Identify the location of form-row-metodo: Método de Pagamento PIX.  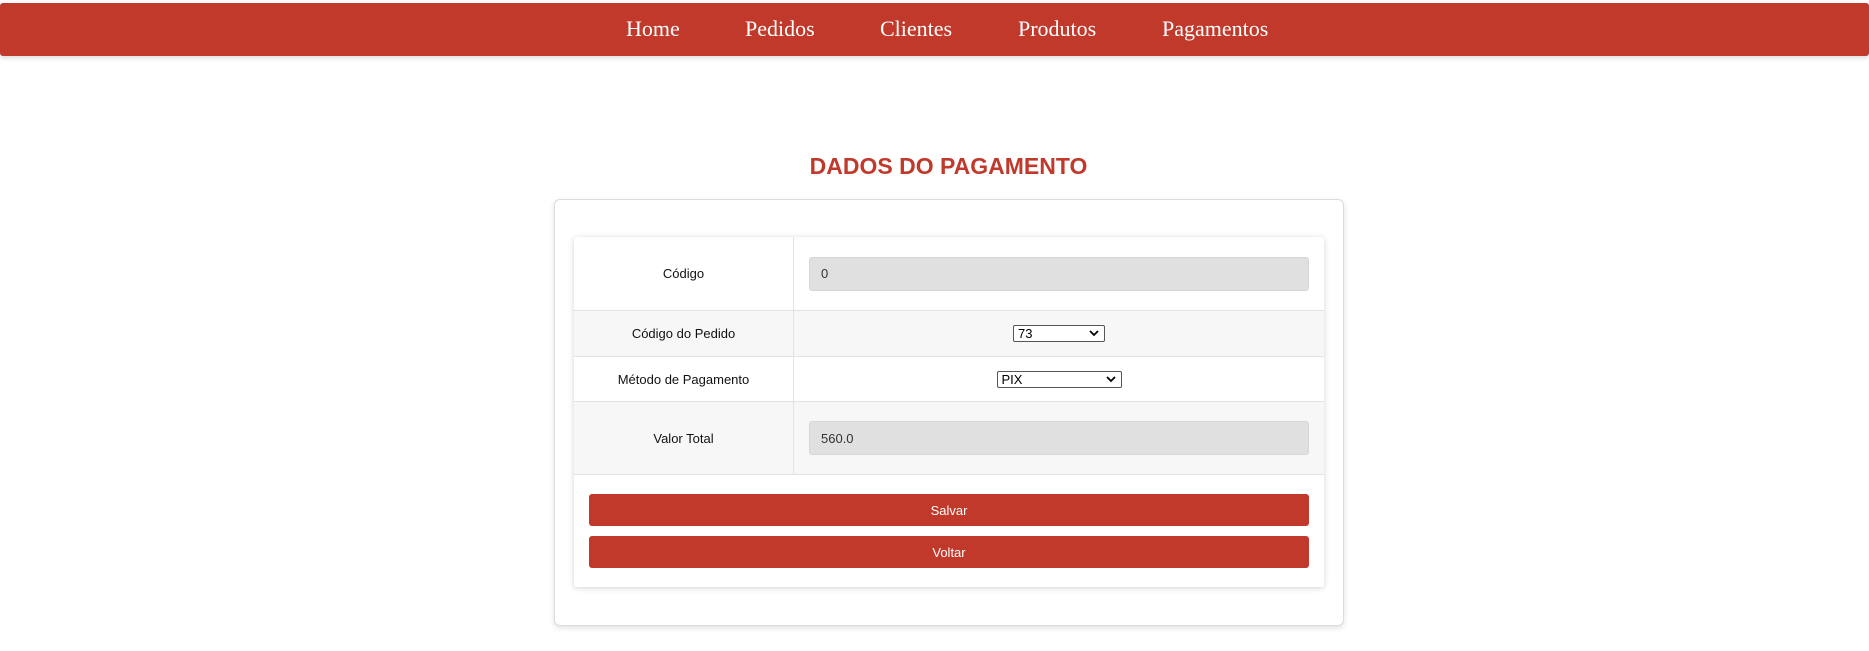
(949, 379).